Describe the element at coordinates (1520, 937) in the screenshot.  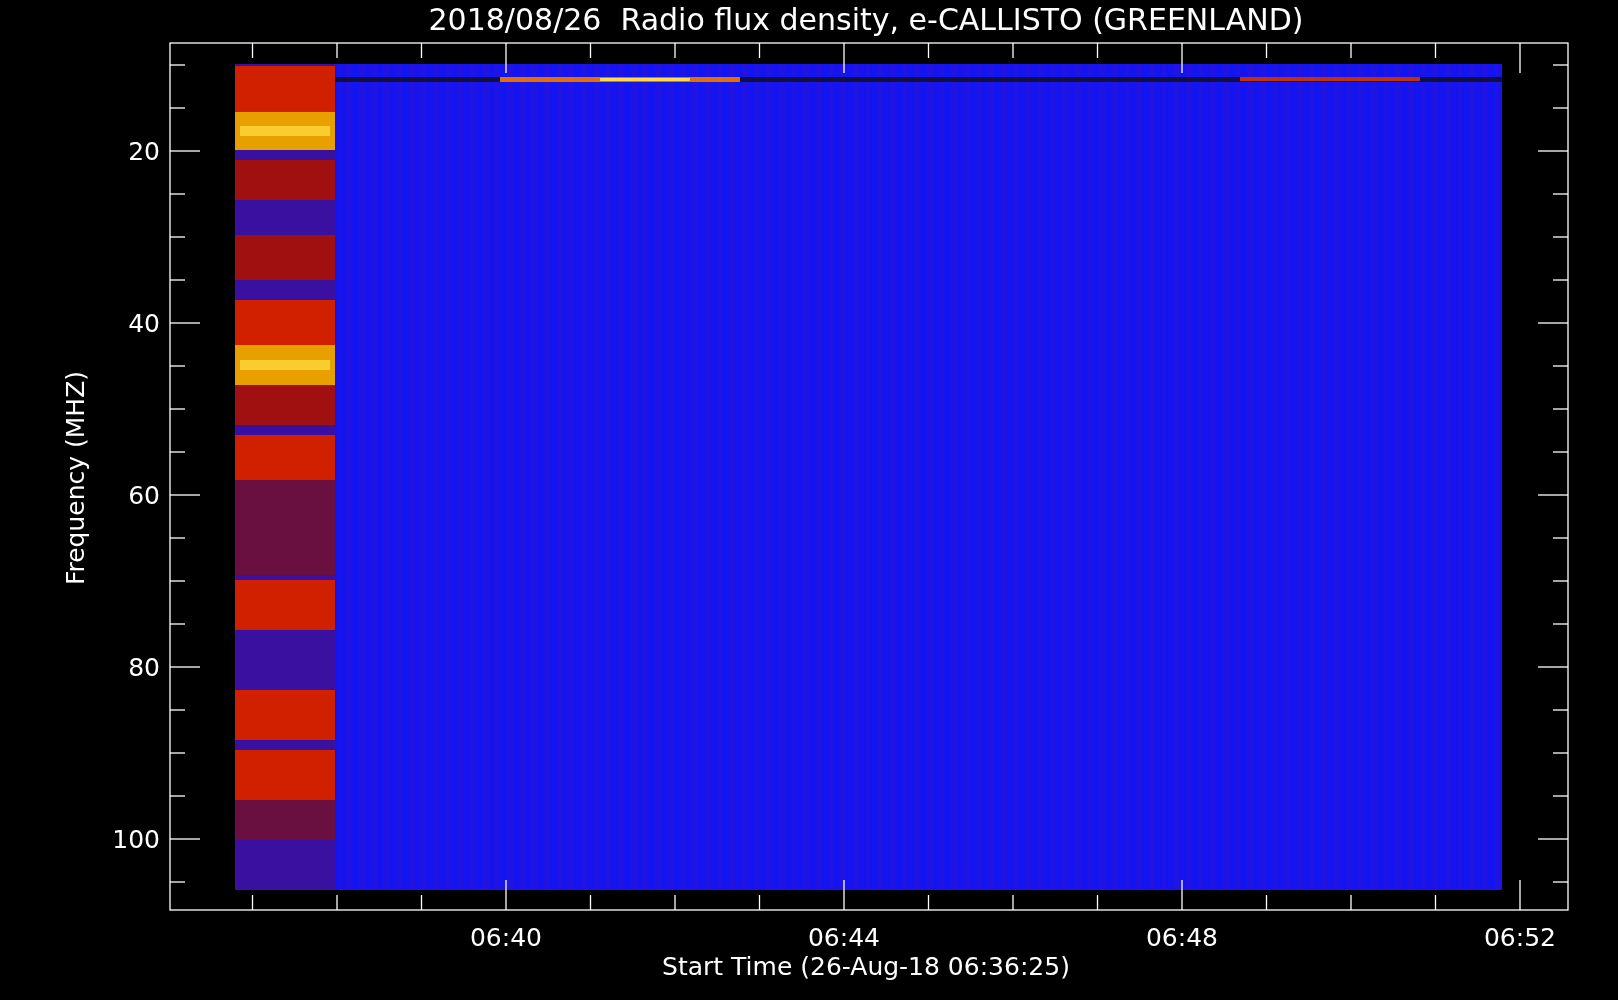
I see `x-tick-label: 06:52` at that location.